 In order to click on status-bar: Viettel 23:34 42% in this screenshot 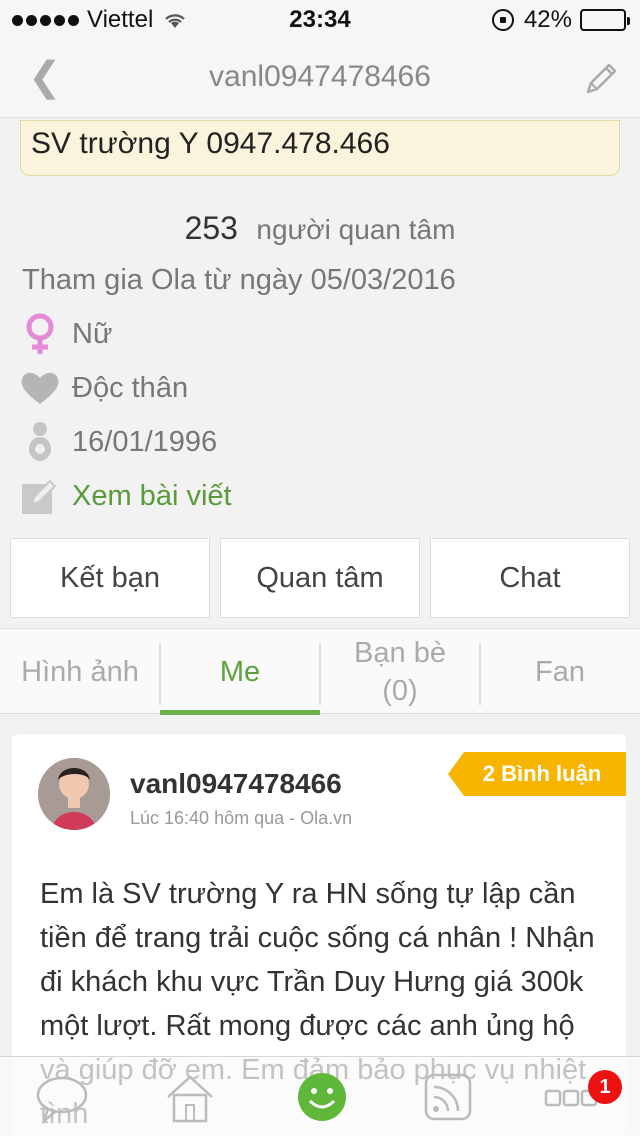, I will do `click(320, 20)`.